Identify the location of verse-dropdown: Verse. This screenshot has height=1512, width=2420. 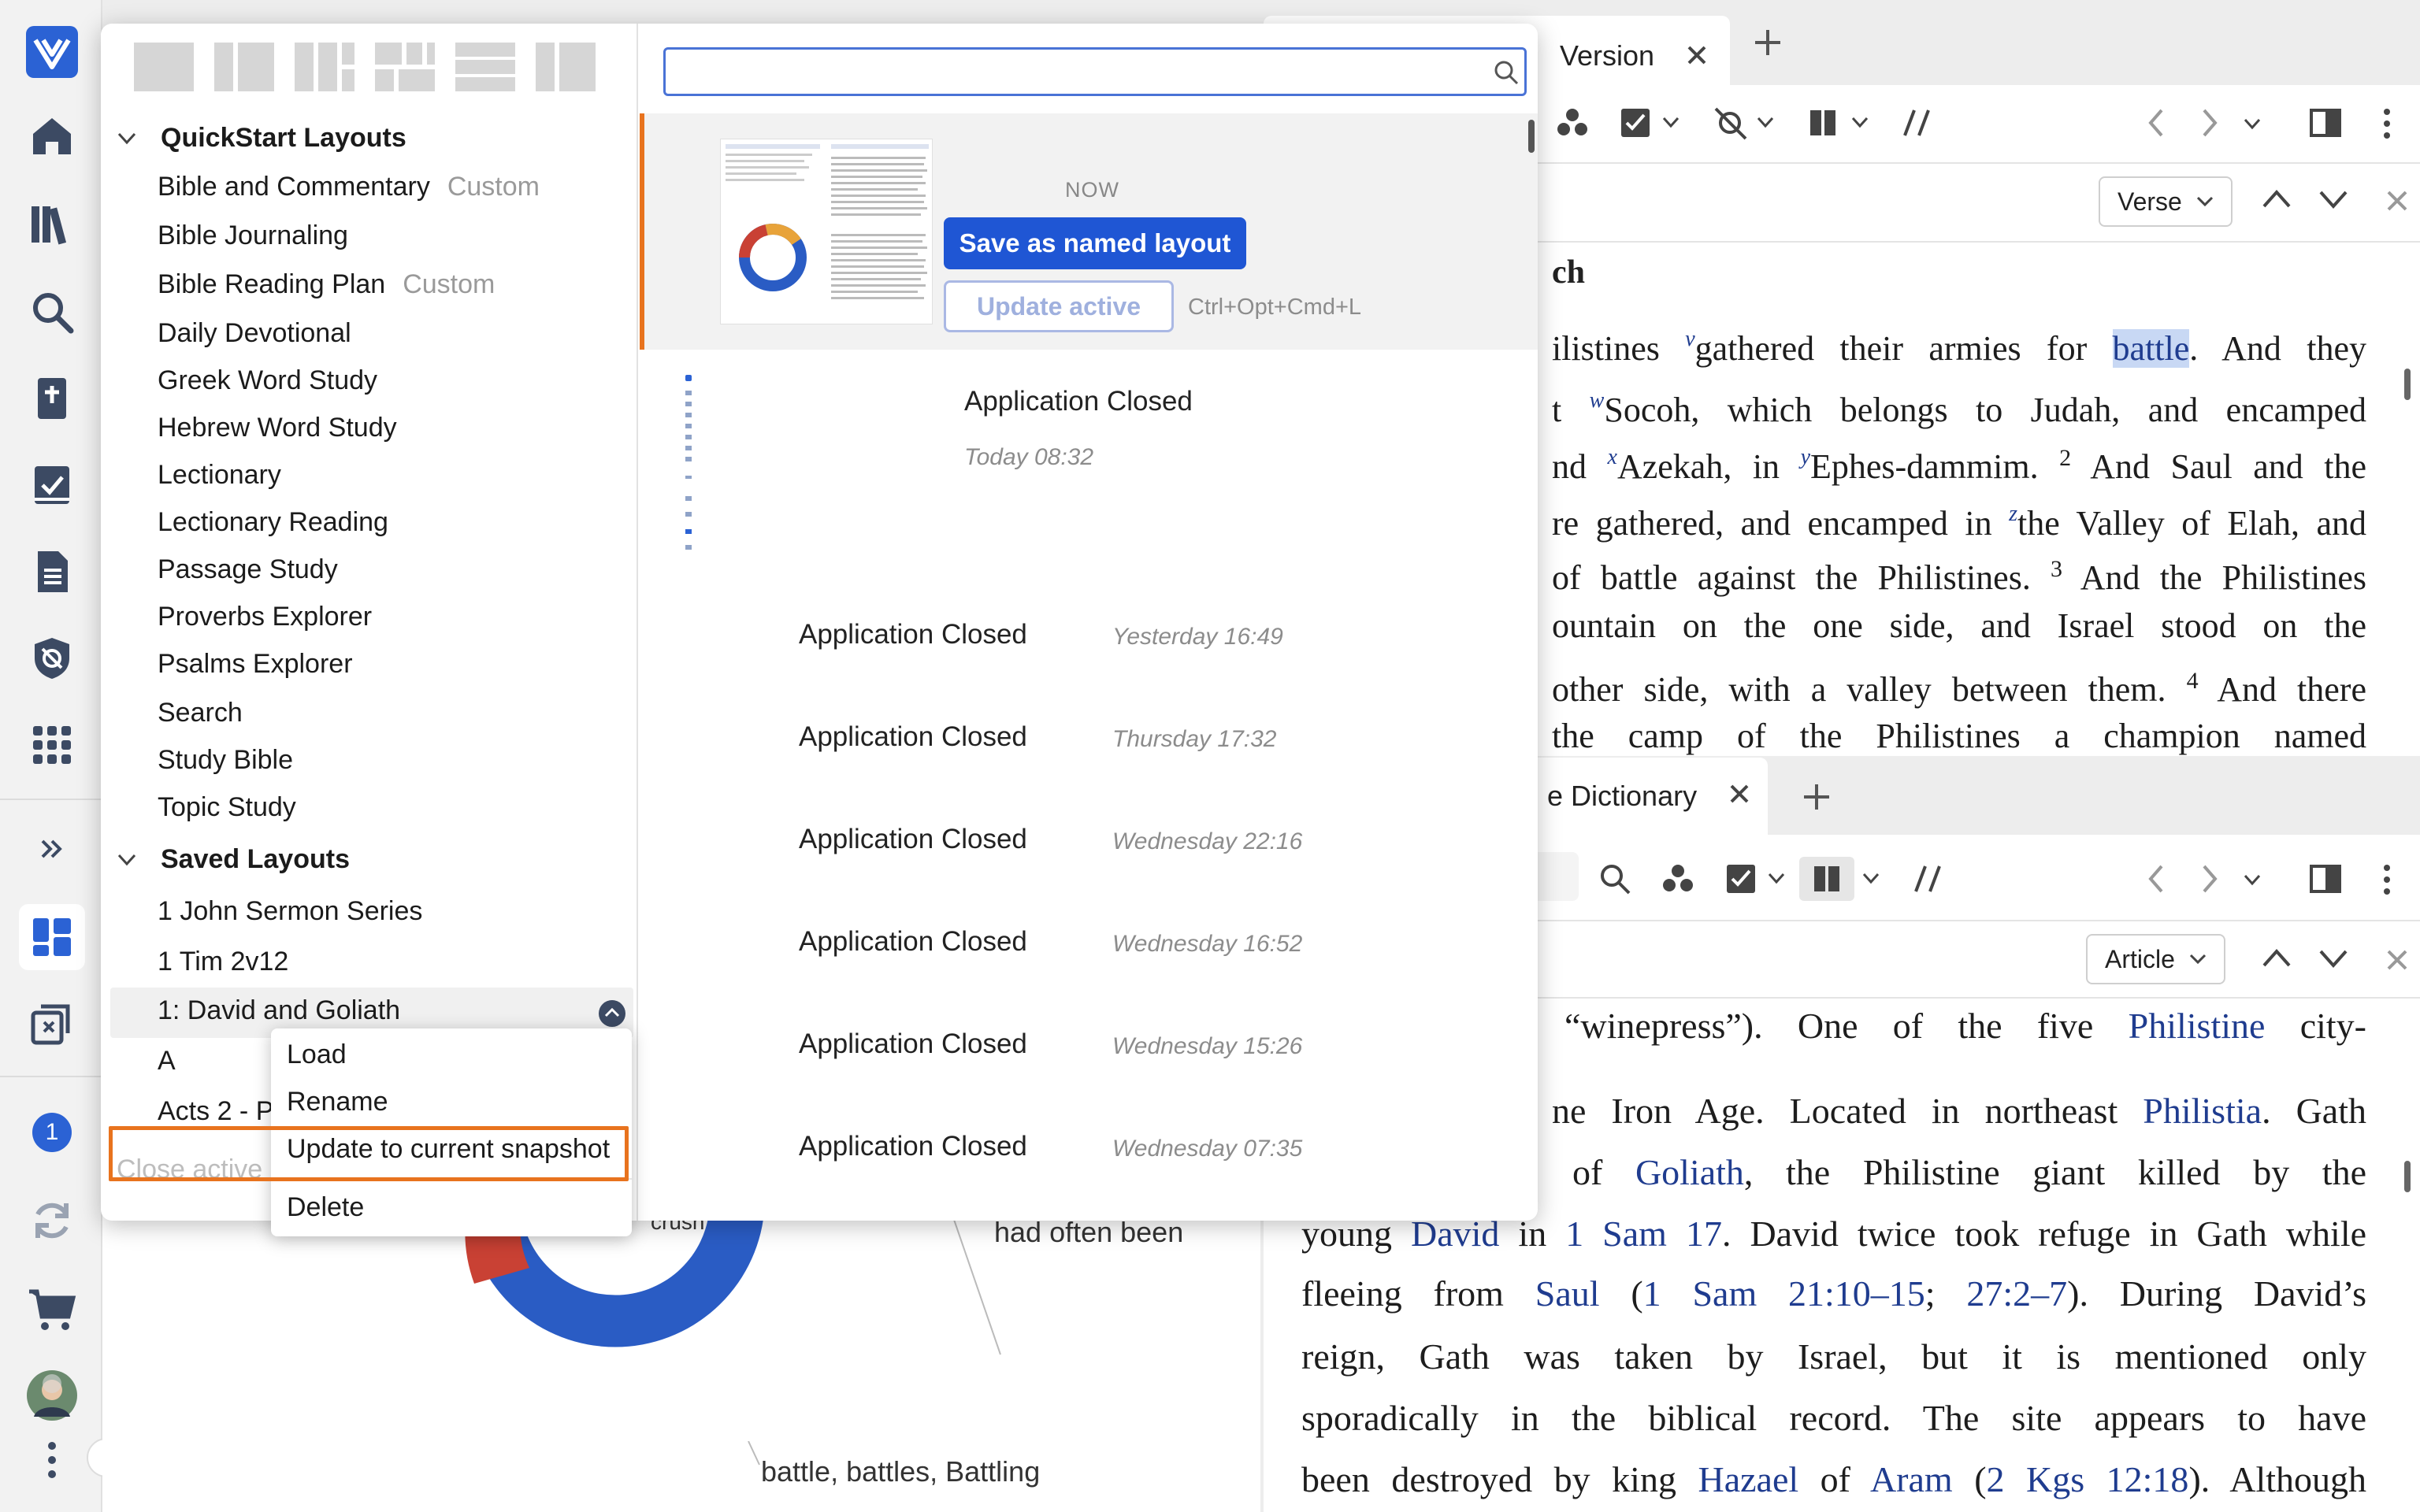
(2166, 201).